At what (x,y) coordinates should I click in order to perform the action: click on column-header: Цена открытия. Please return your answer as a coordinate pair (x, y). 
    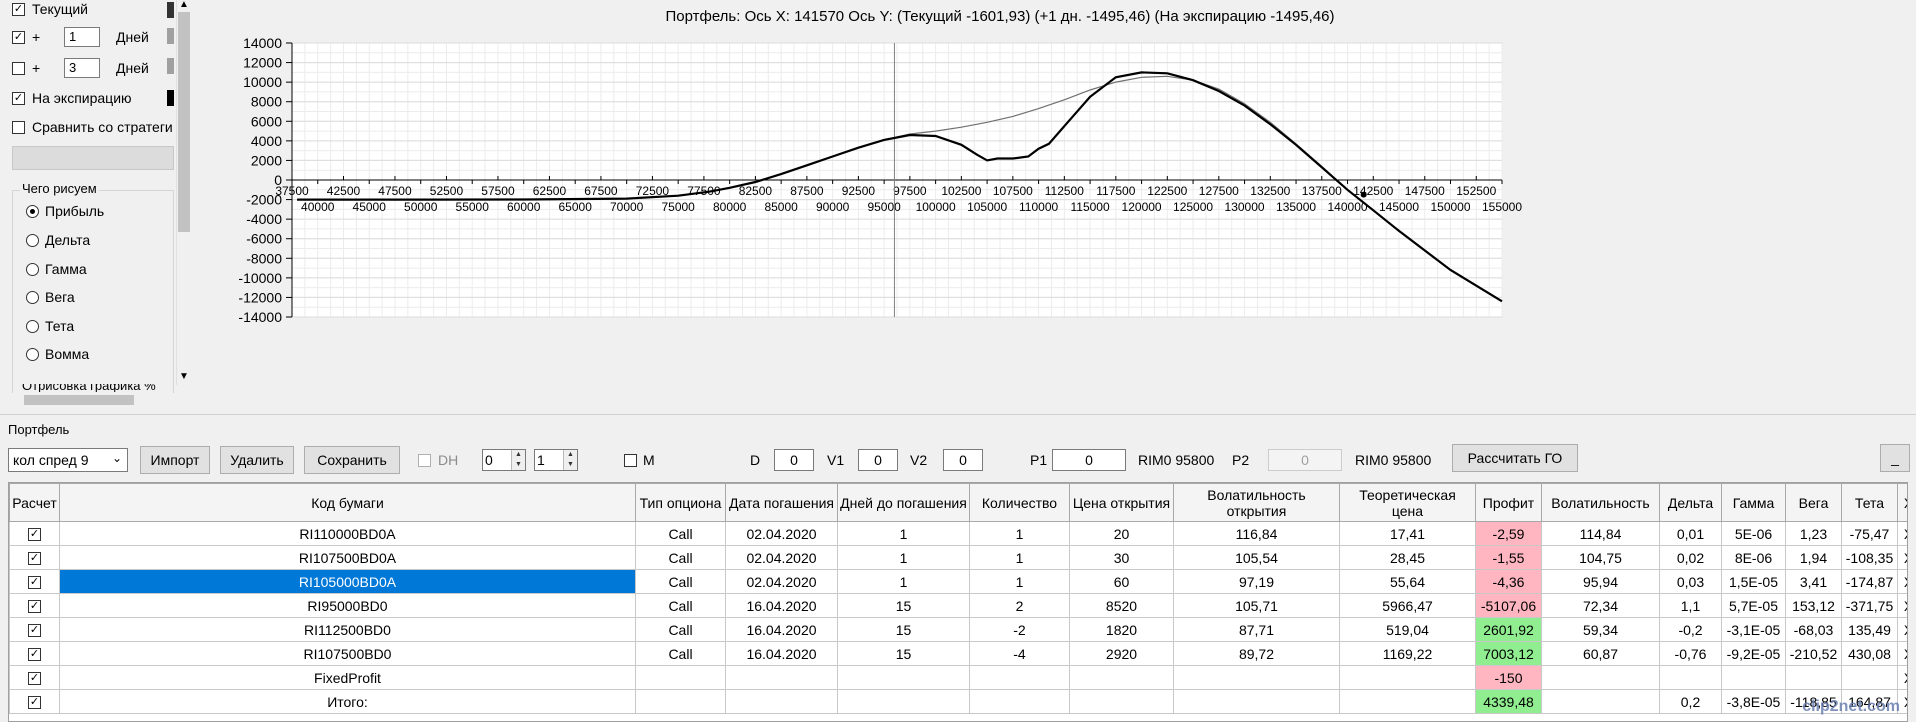
    Looking at the image, I should click on (1121, 502).